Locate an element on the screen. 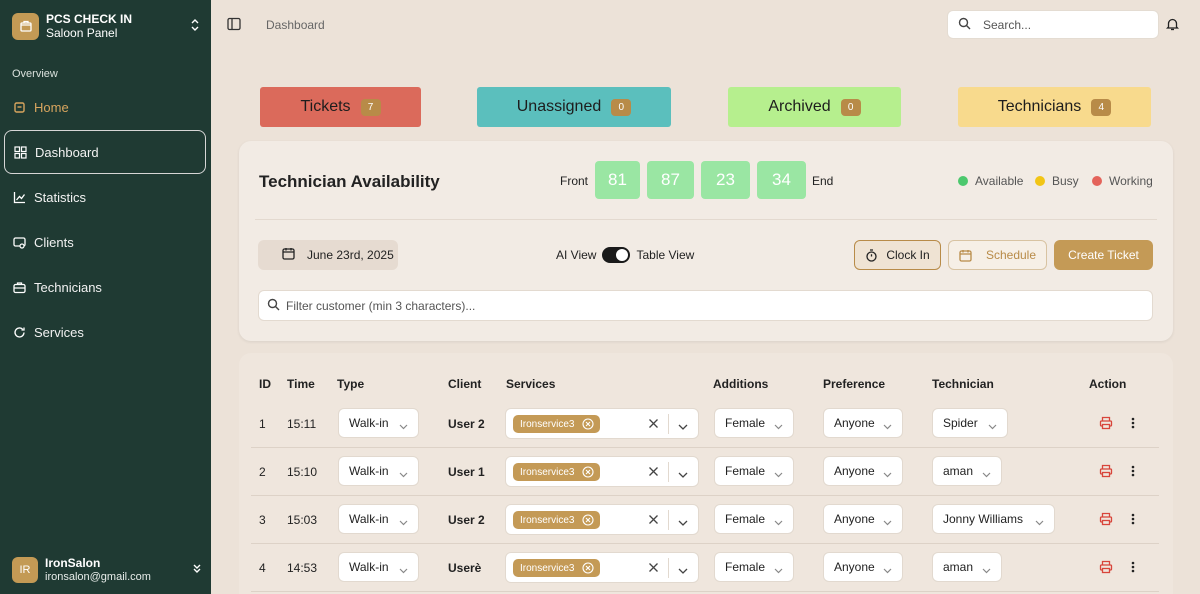  queue-number: 81 is located at coordinates (617, 180).